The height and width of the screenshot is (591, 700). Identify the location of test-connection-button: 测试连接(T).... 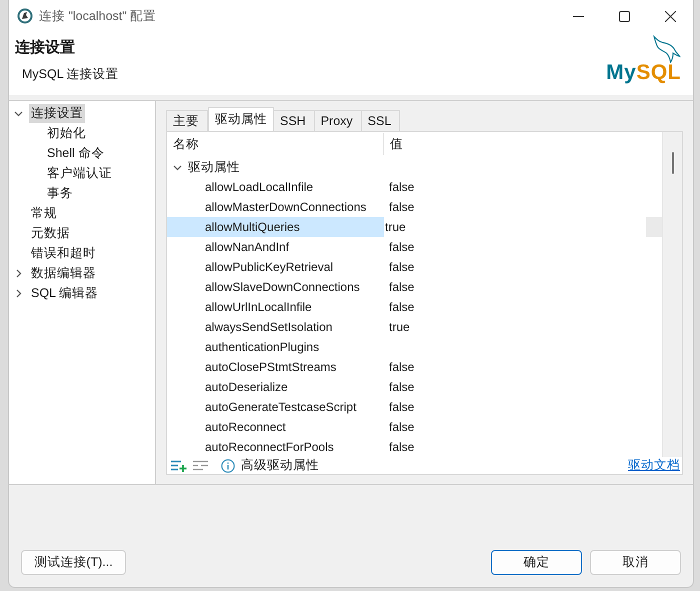
(73, 562).